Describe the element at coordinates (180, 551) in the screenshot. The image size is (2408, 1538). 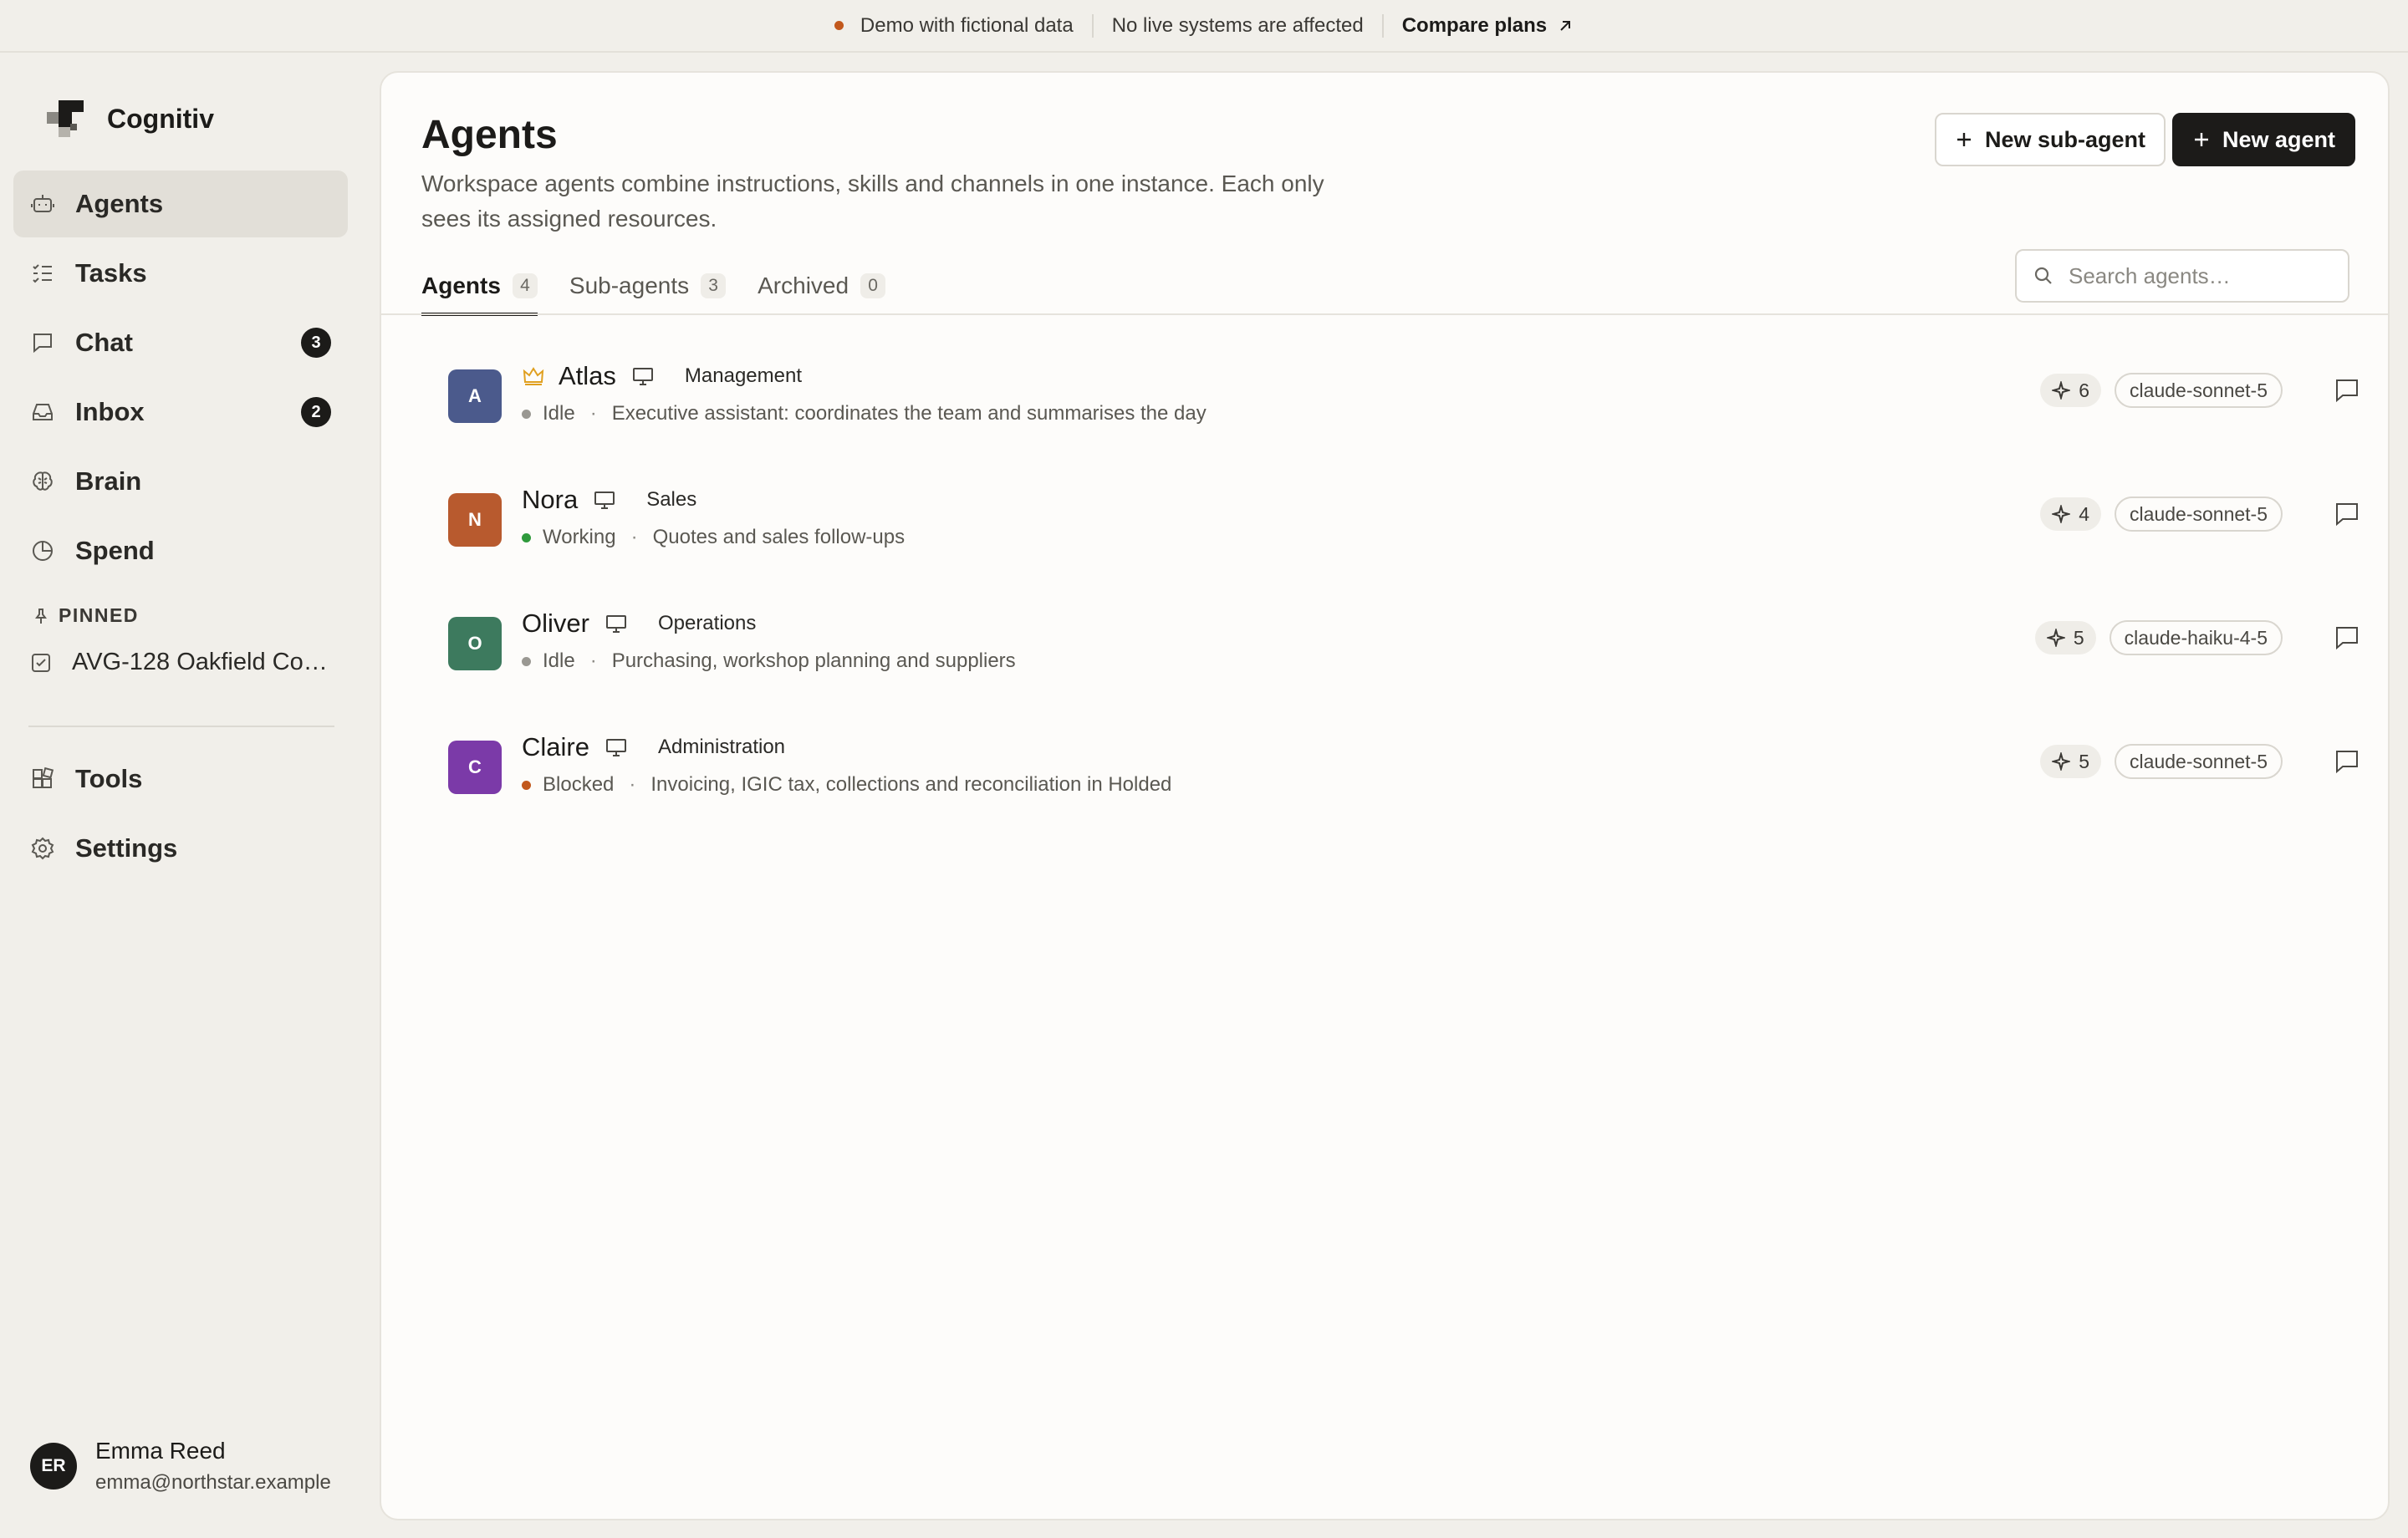
I see `nav-item-spend: Spend` at that location.